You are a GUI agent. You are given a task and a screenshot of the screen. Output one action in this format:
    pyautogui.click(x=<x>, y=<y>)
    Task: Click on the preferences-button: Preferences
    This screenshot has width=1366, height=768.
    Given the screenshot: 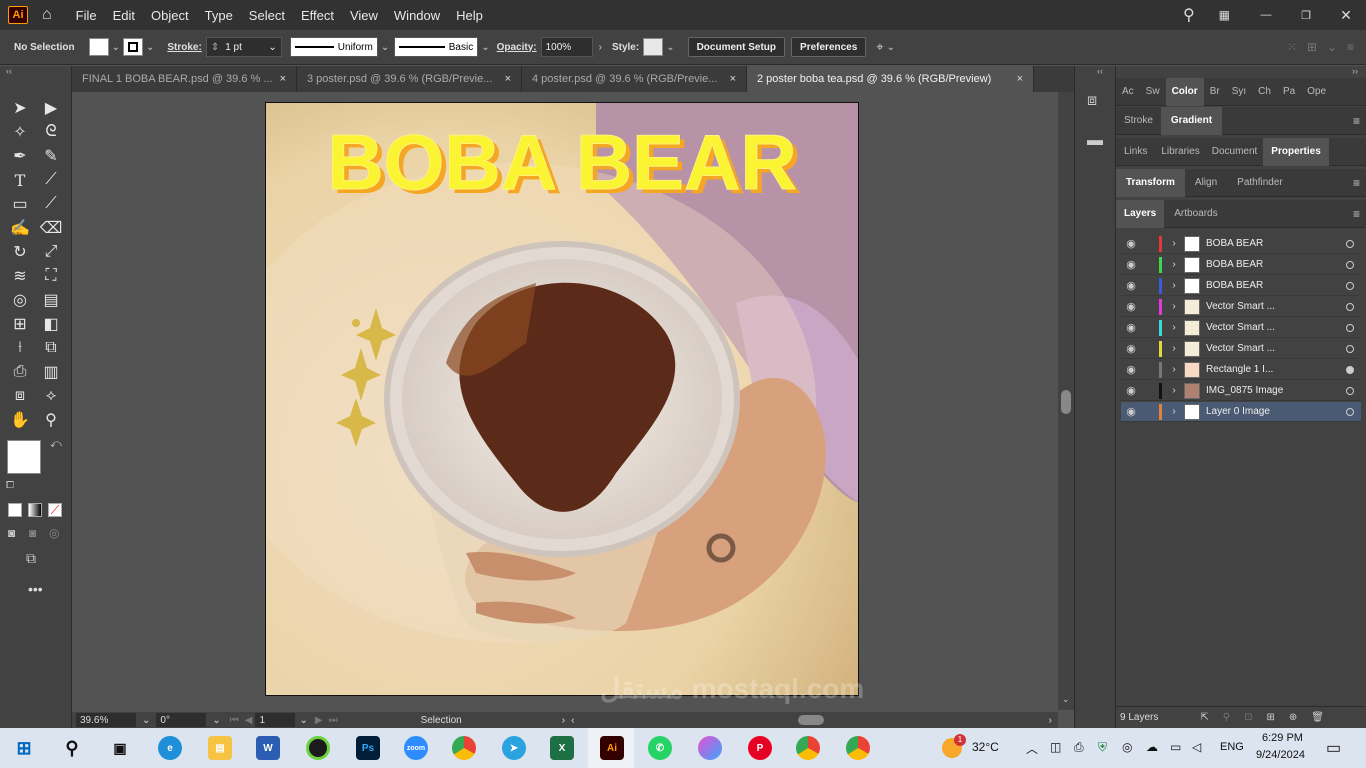 What is the action you would take?
    pyautogui.click(x=829, y=47)
    